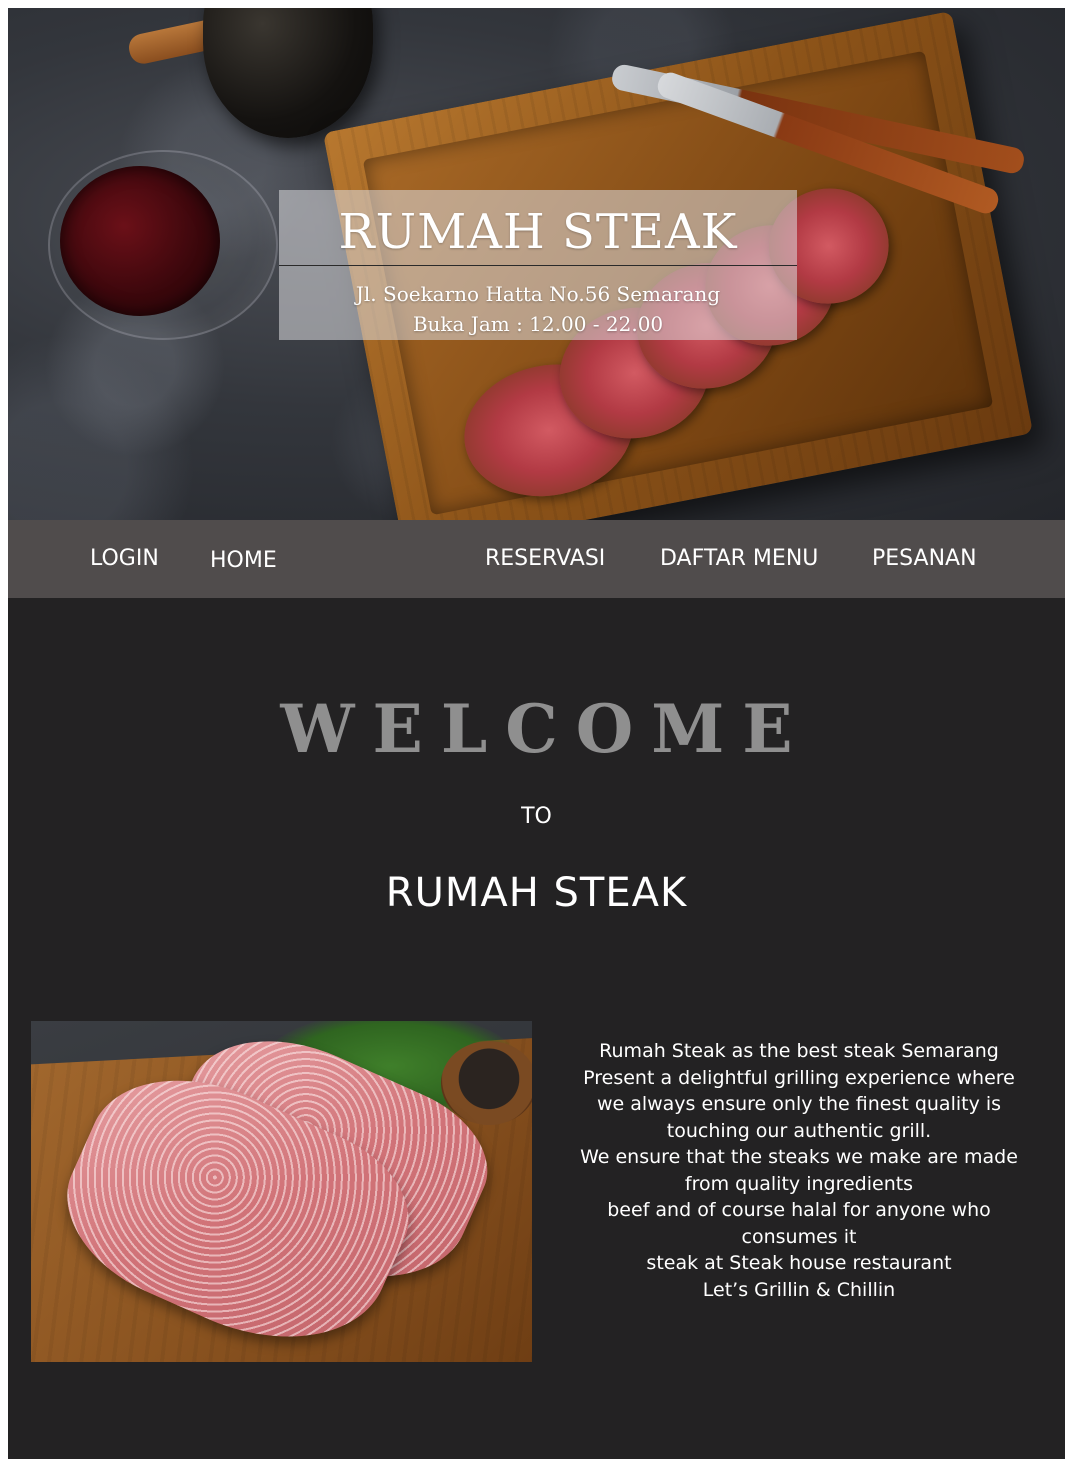 The height and width of the screenshot is (1461, 1065). What do you see at coordinates (799, 1130) in the screenshot?
I see `description-line: touching our authentic grill.` at bounding box center [799, 1130].